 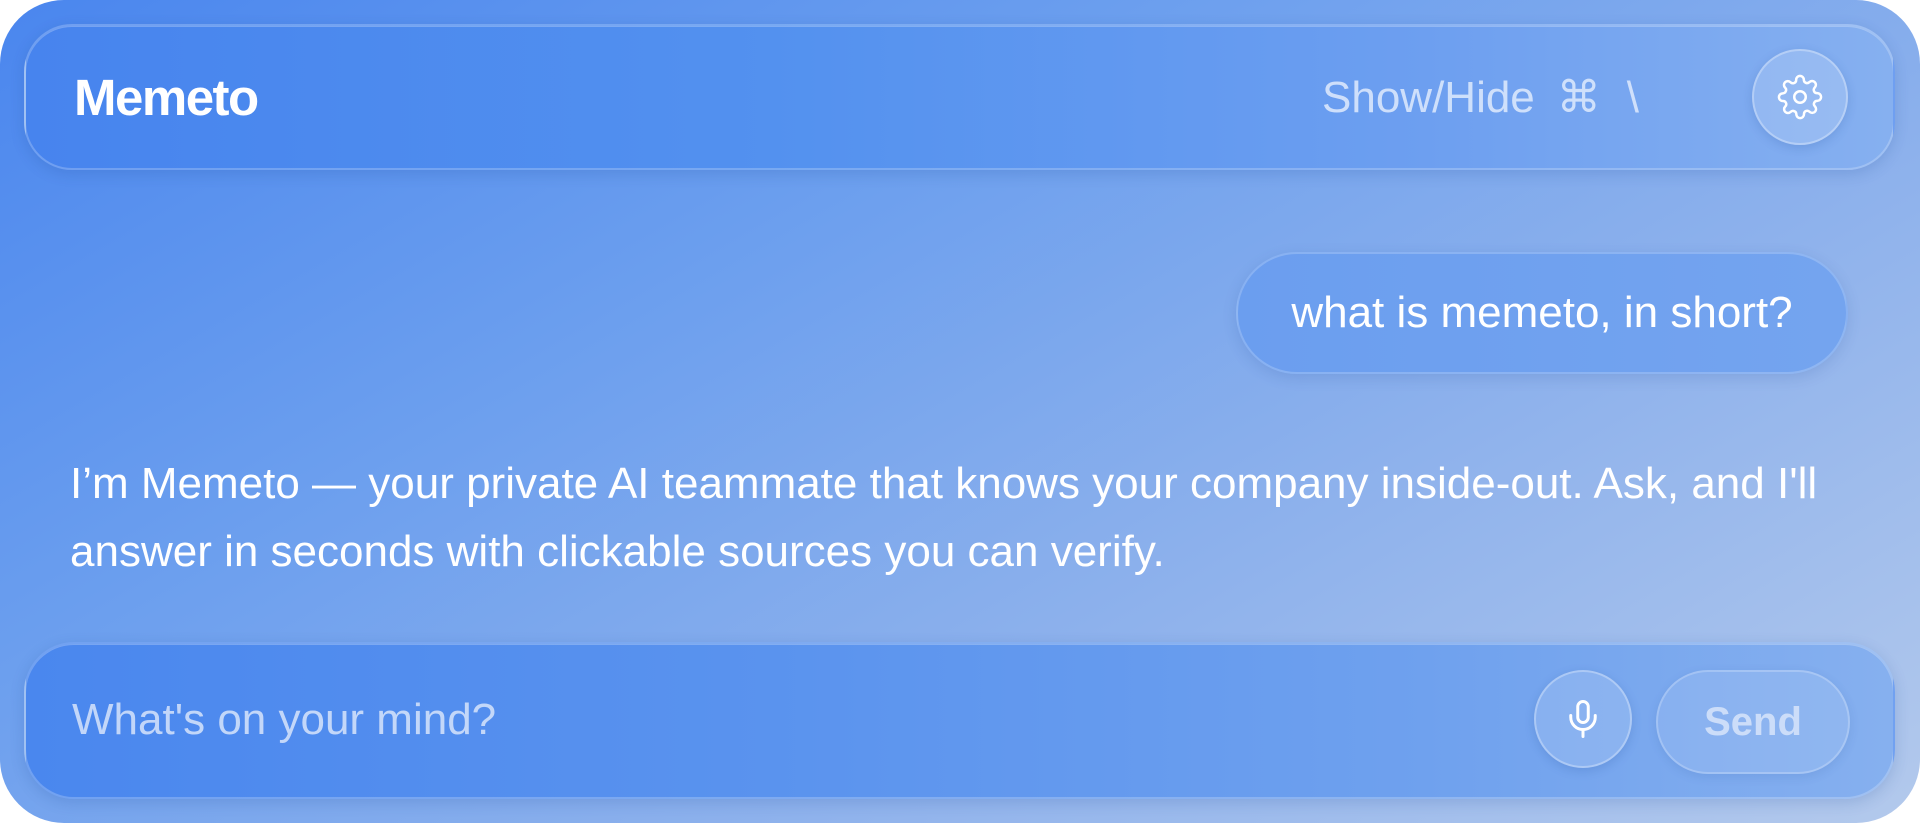 I want to click on user-message-bubble: what is memeto, in short?, so click(x=1542, y=313).